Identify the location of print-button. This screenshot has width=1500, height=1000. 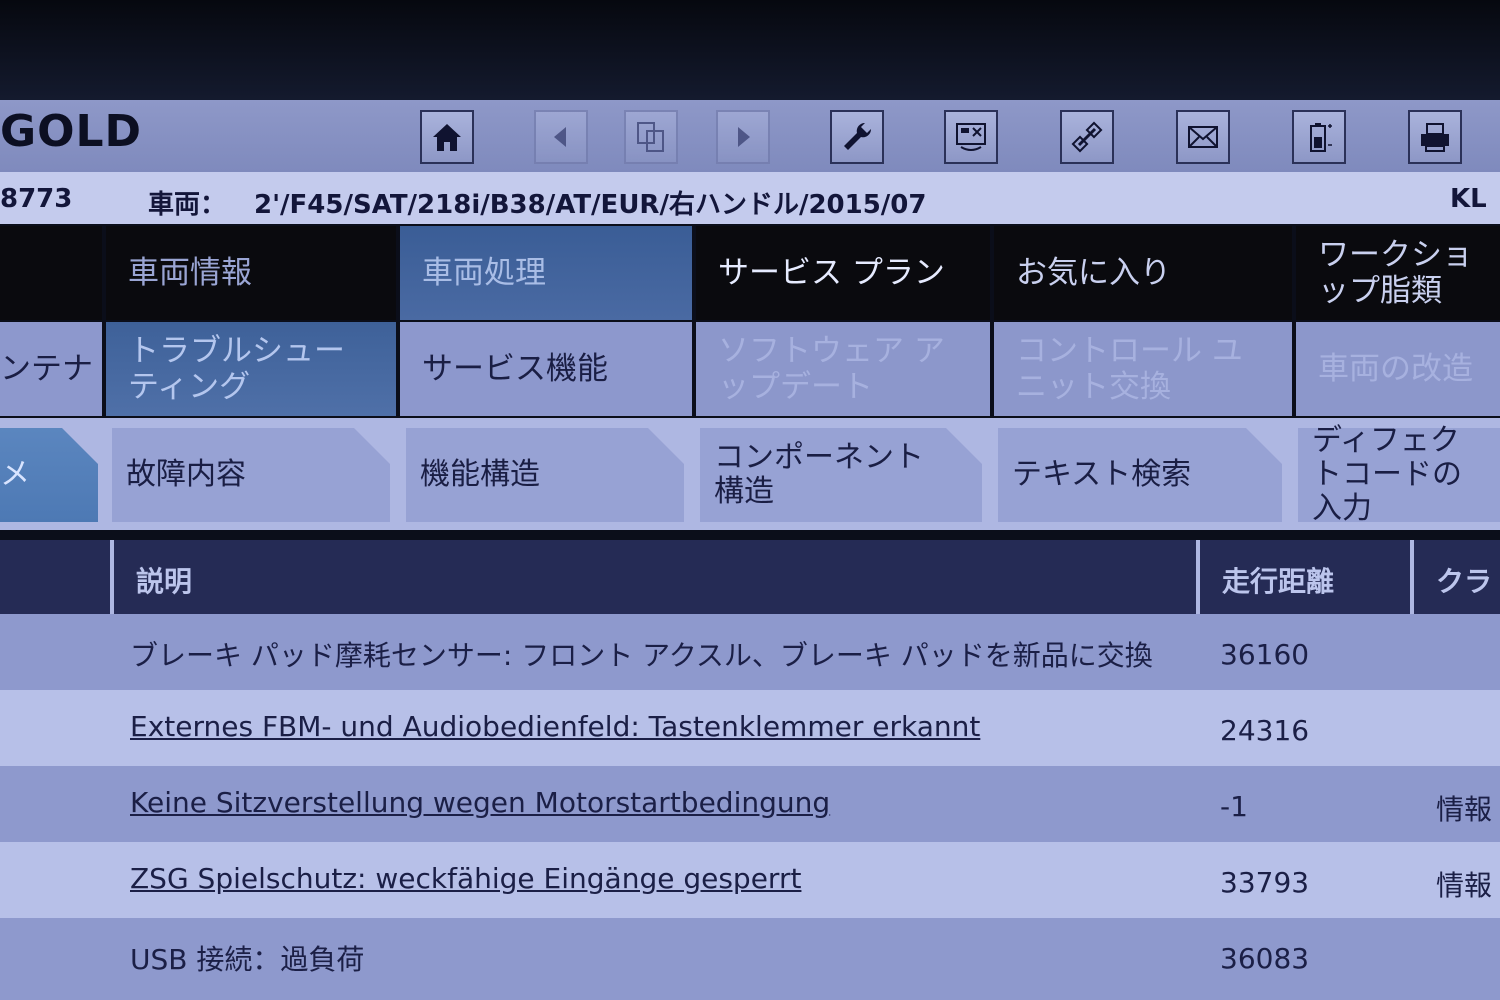
(1435, 137).